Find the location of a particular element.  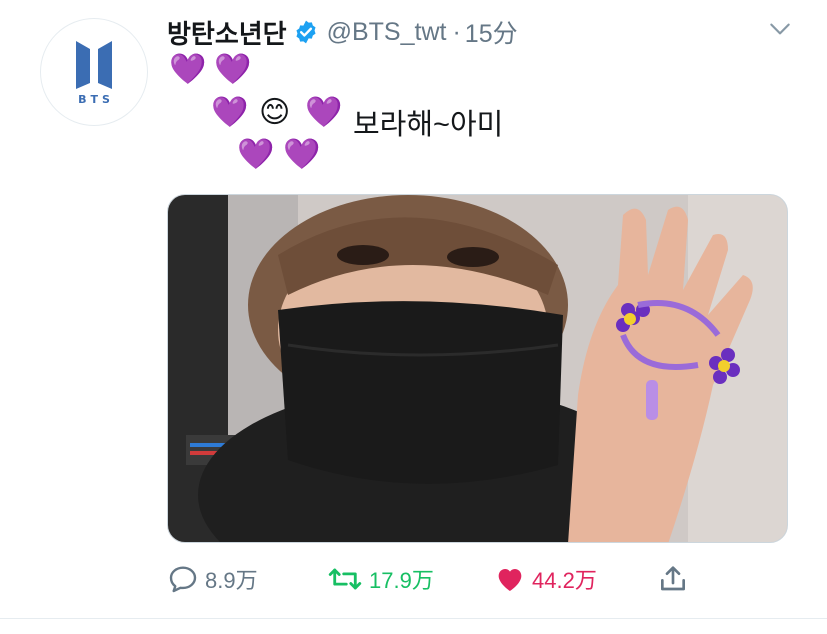

profile-avatar: BTS is located at coordinates (94, 72).